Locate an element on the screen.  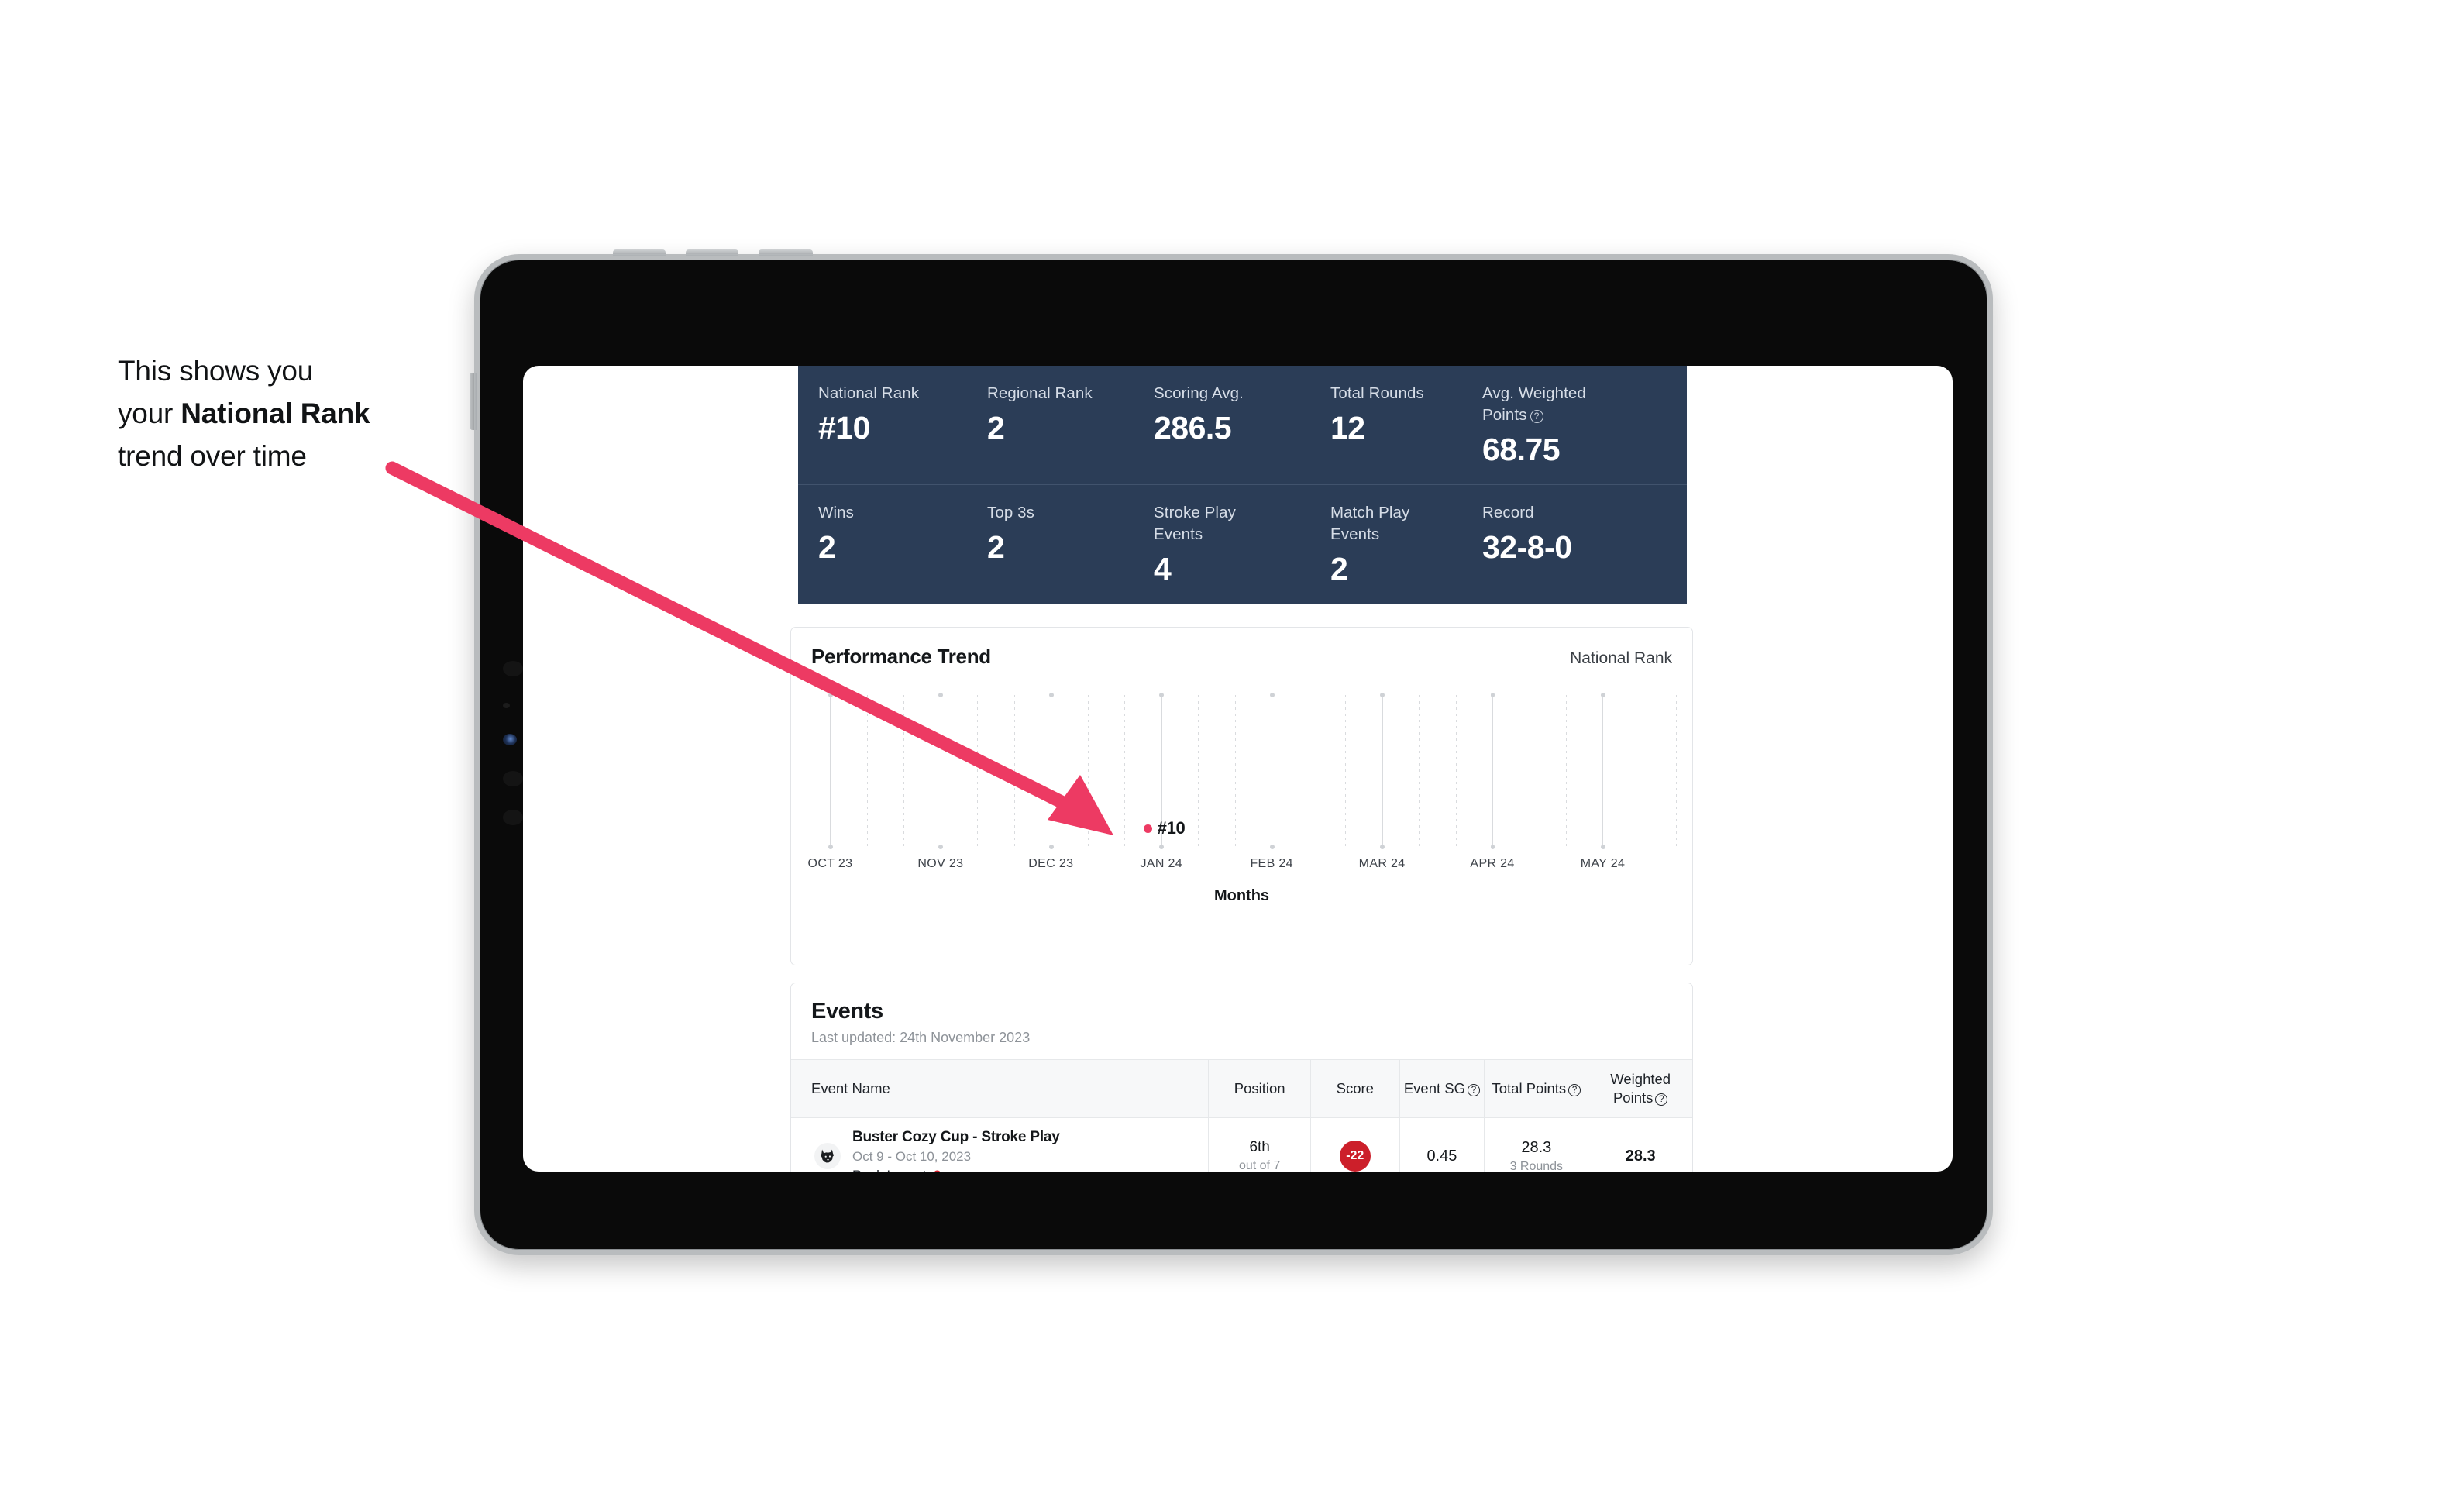
chart-x-tick-label: MAY 24 is located at coordinates (1603, 864).